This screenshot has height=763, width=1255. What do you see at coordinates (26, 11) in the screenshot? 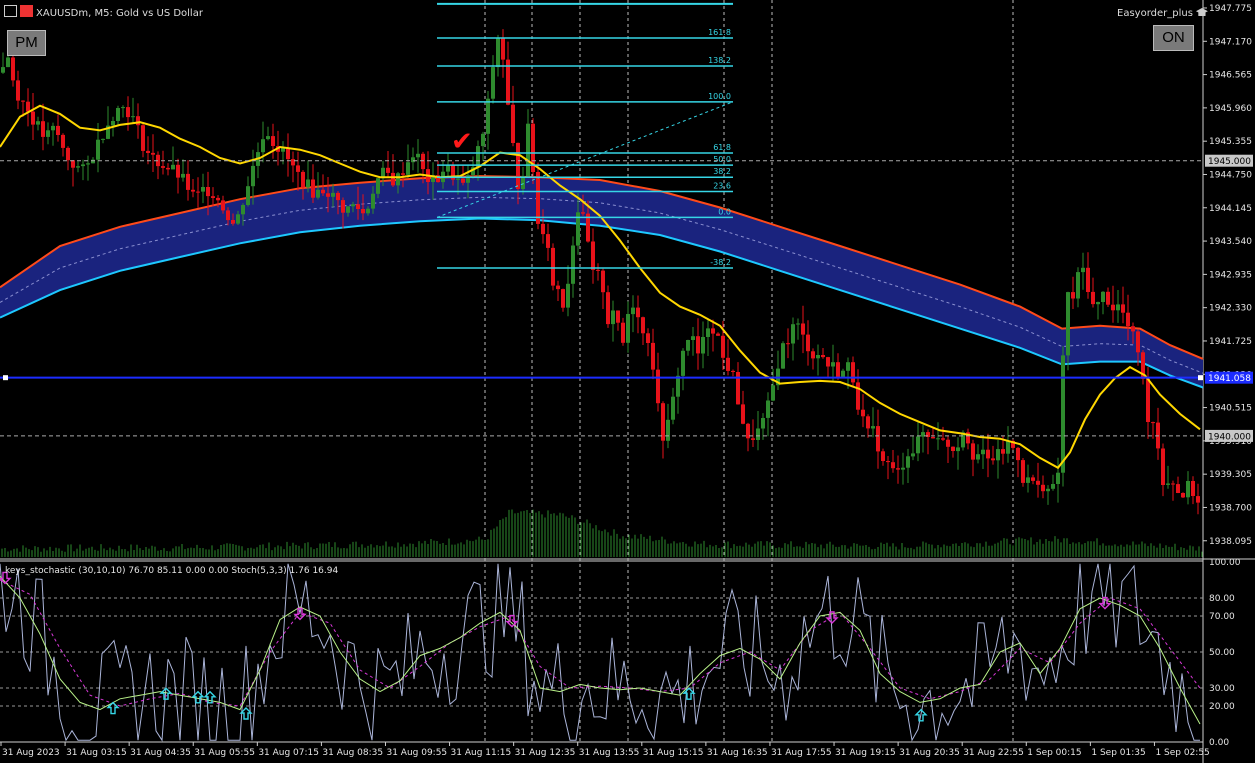
I see `one-click-trading-icon` at bounding box center [26, 11].